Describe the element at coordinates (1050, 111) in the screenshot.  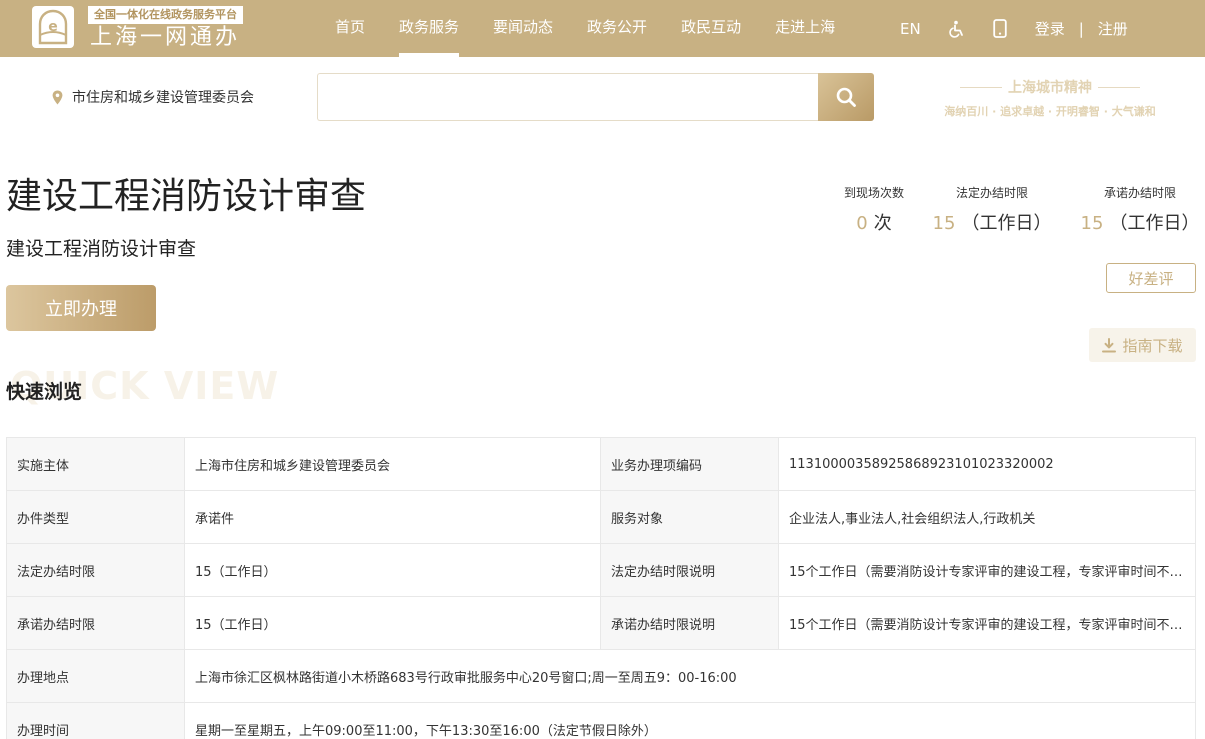
I see `spirit-subtitle: 海纳百川 · 追求卓越 · 开明睿智 · 大气谦和` at that location.